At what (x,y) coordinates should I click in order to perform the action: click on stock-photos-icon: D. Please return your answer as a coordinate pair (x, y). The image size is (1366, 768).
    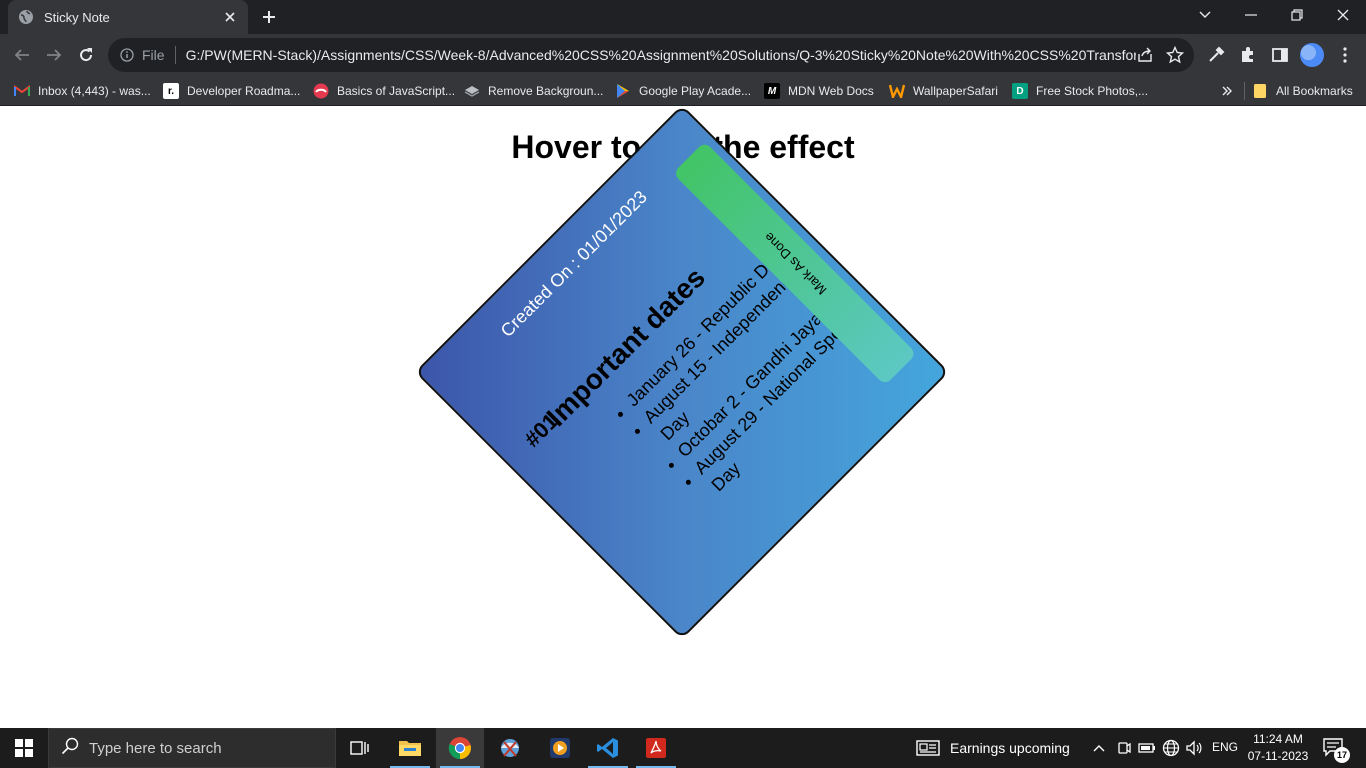
    Looking at the image, I should click on (1020, 91).